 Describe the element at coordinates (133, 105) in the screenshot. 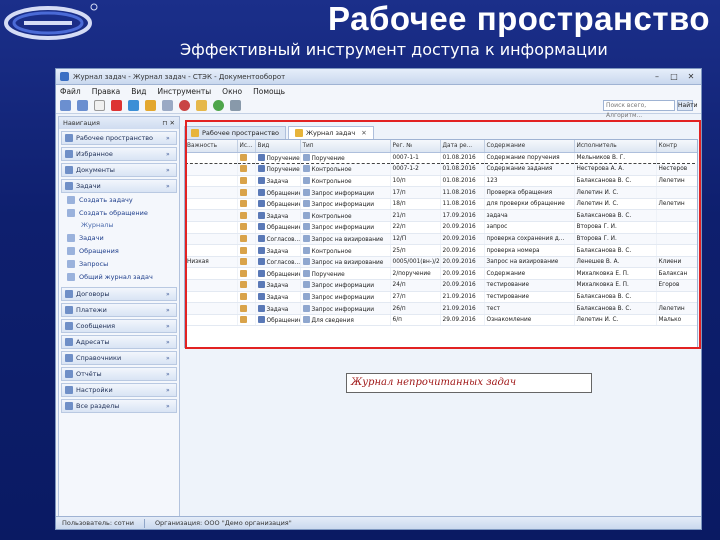

I see `refresh-icon` at that location.